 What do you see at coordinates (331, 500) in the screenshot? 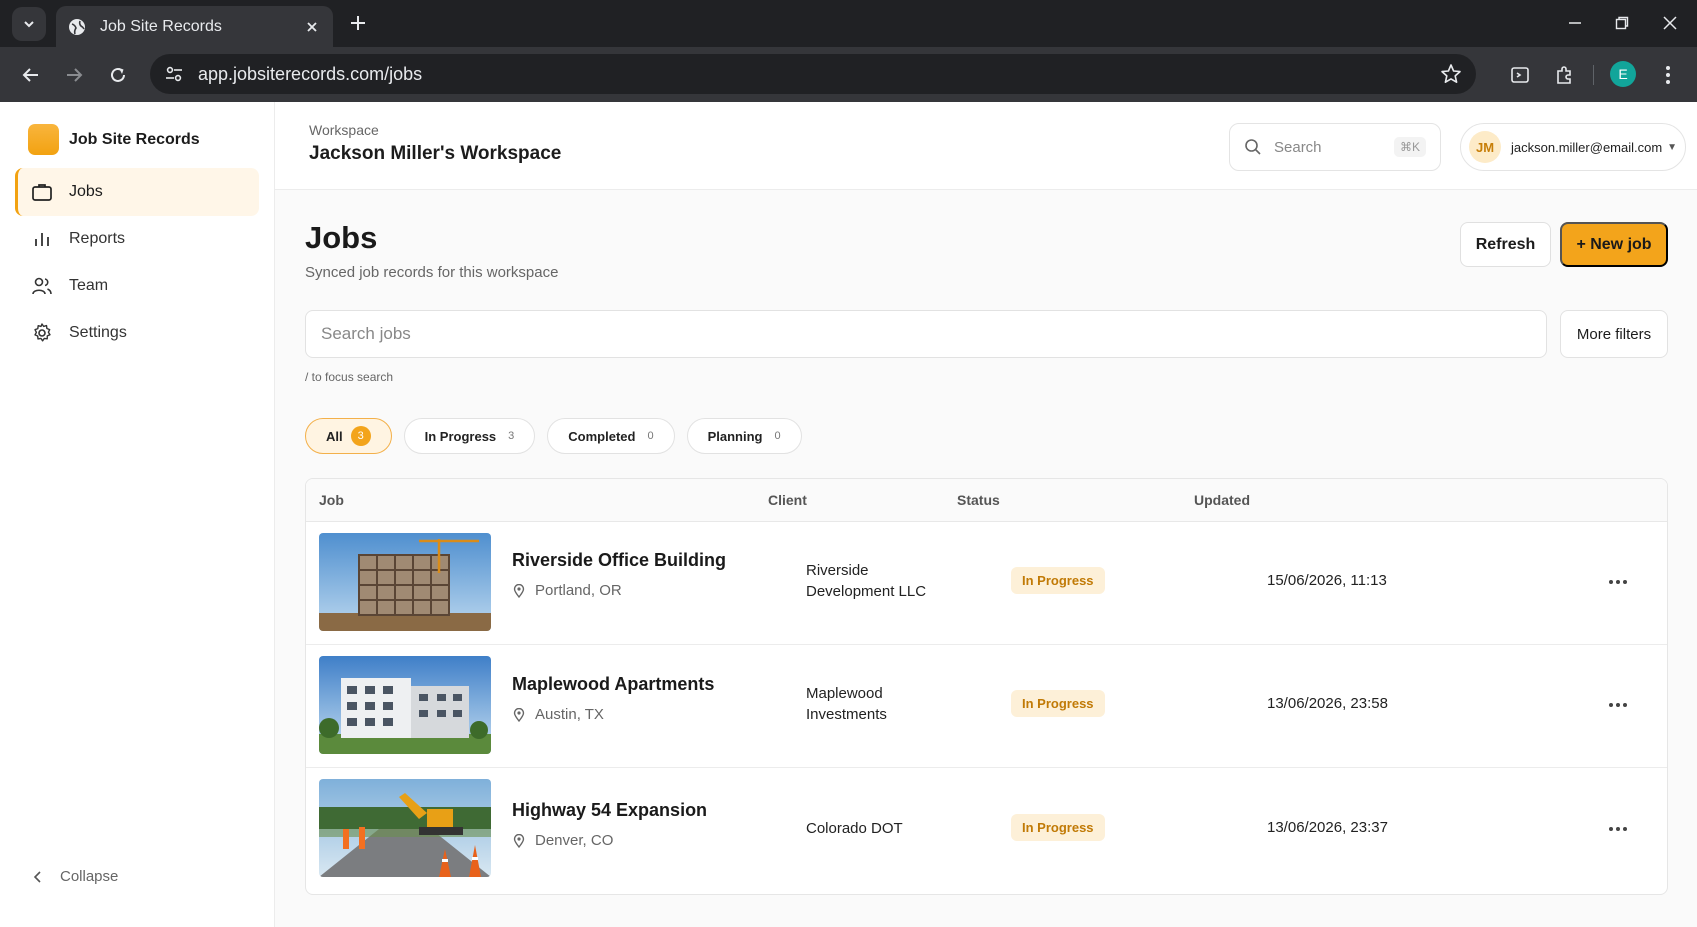
I see `column-header-job: Job` at bounding box center [331, 500].